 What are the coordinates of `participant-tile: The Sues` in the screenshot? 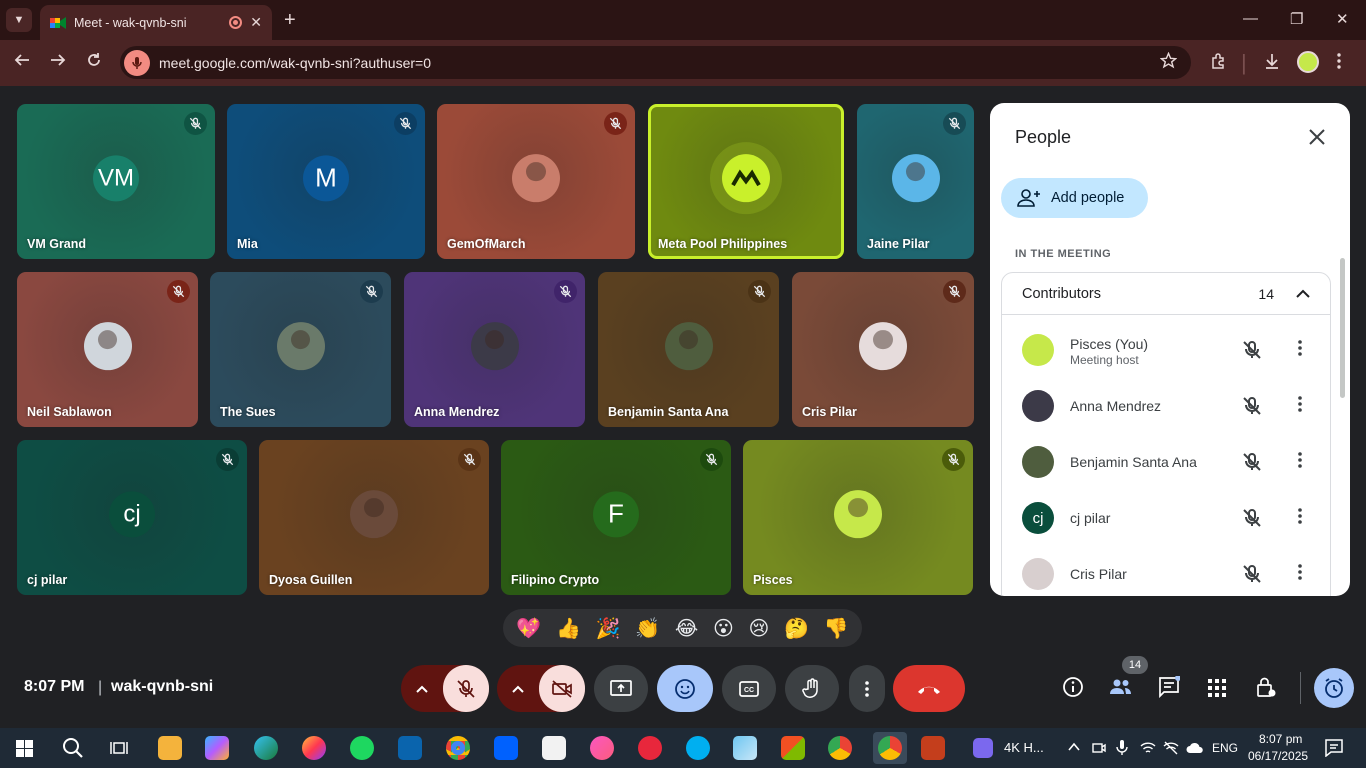 It's located at (300, 349).